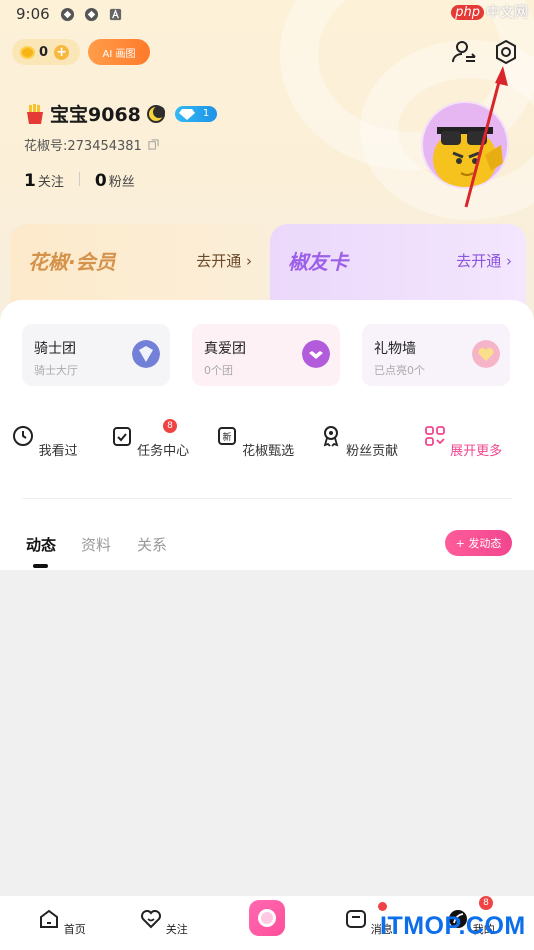 This screenshot has height=950, width=534. Describe the element at coordinates (218, 370) in the screenshot. I see `feature-subtitle: 0个团` at that location.